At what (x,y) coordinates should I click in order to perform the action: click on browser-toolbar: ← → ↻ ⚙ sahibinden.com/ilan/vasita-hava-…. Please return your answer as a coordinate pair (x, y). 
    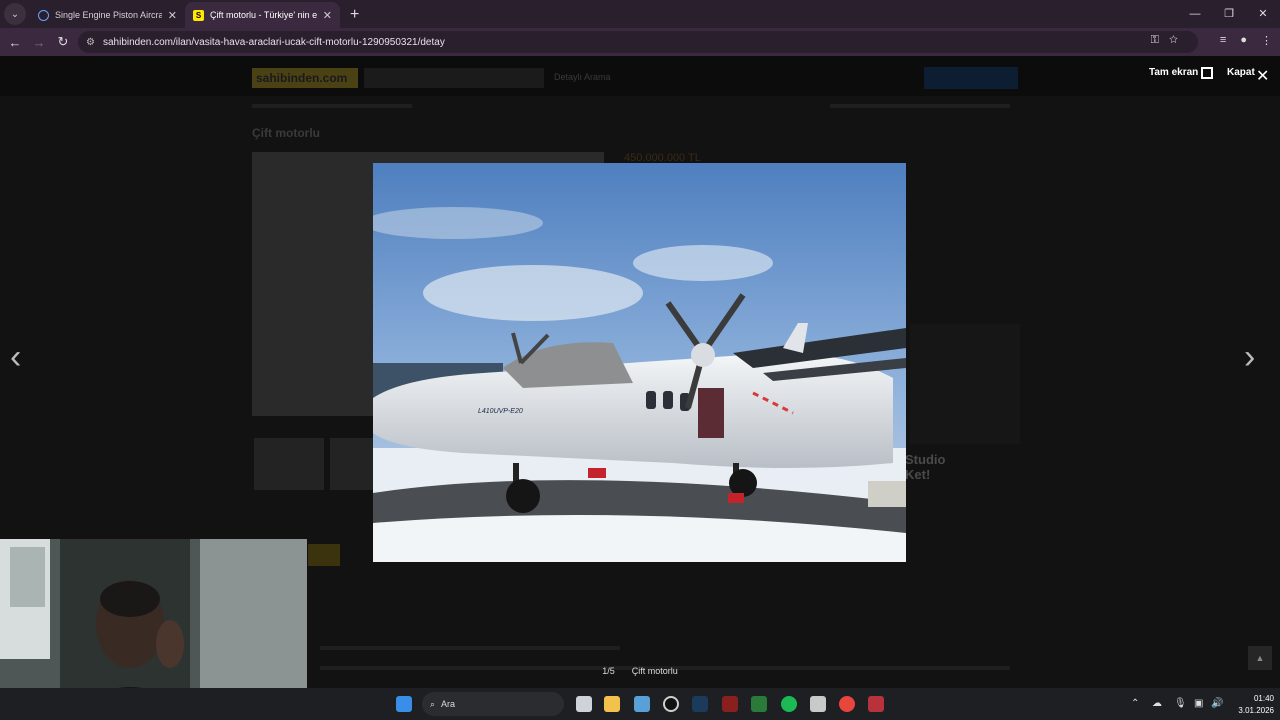
    Looking at the image, I should click on (640, 42).